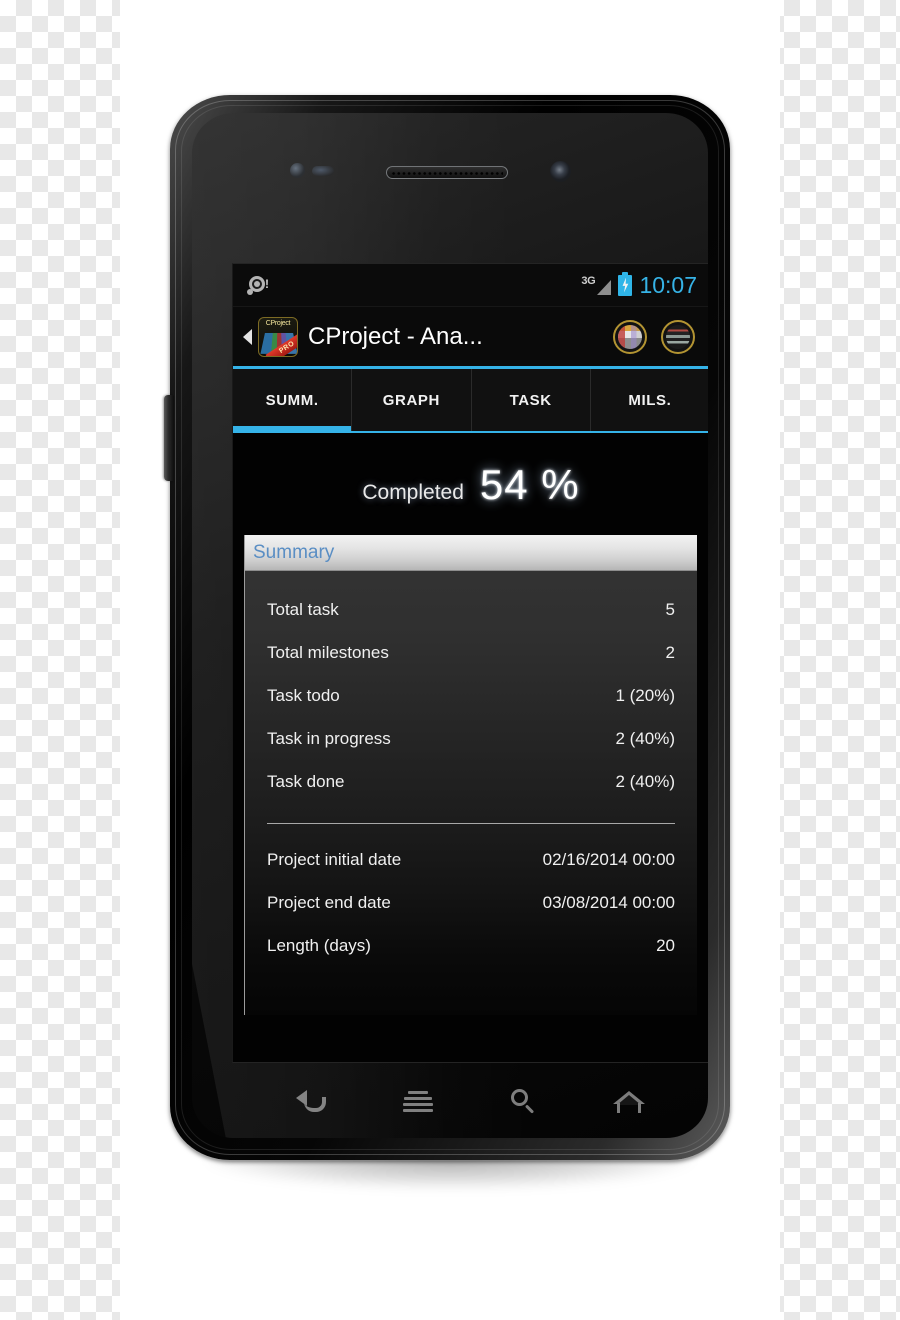  Describe the element at coordinates (648, 400) in the screenshot. I see `tab-milestones: MILS.` at that location.